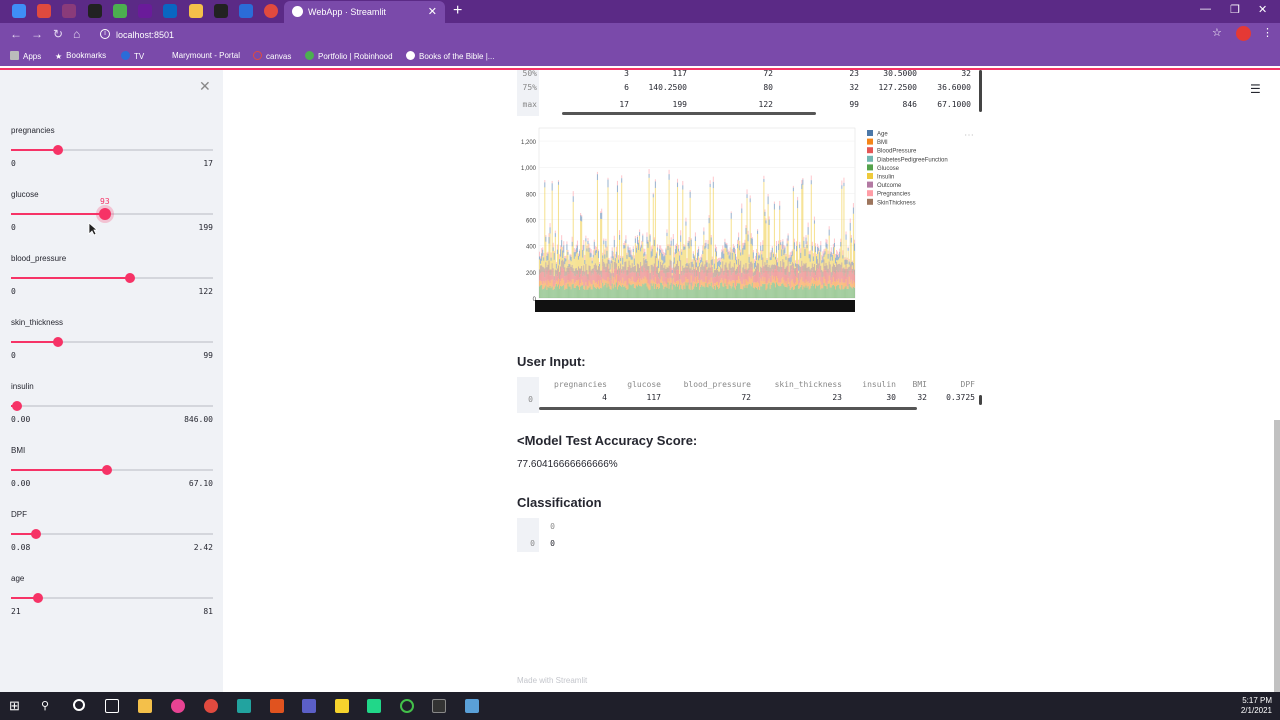 The image size is (1280, 720). I want to click on slider-skin-thickness: skin_thickness 0 99, so click(112, 339).